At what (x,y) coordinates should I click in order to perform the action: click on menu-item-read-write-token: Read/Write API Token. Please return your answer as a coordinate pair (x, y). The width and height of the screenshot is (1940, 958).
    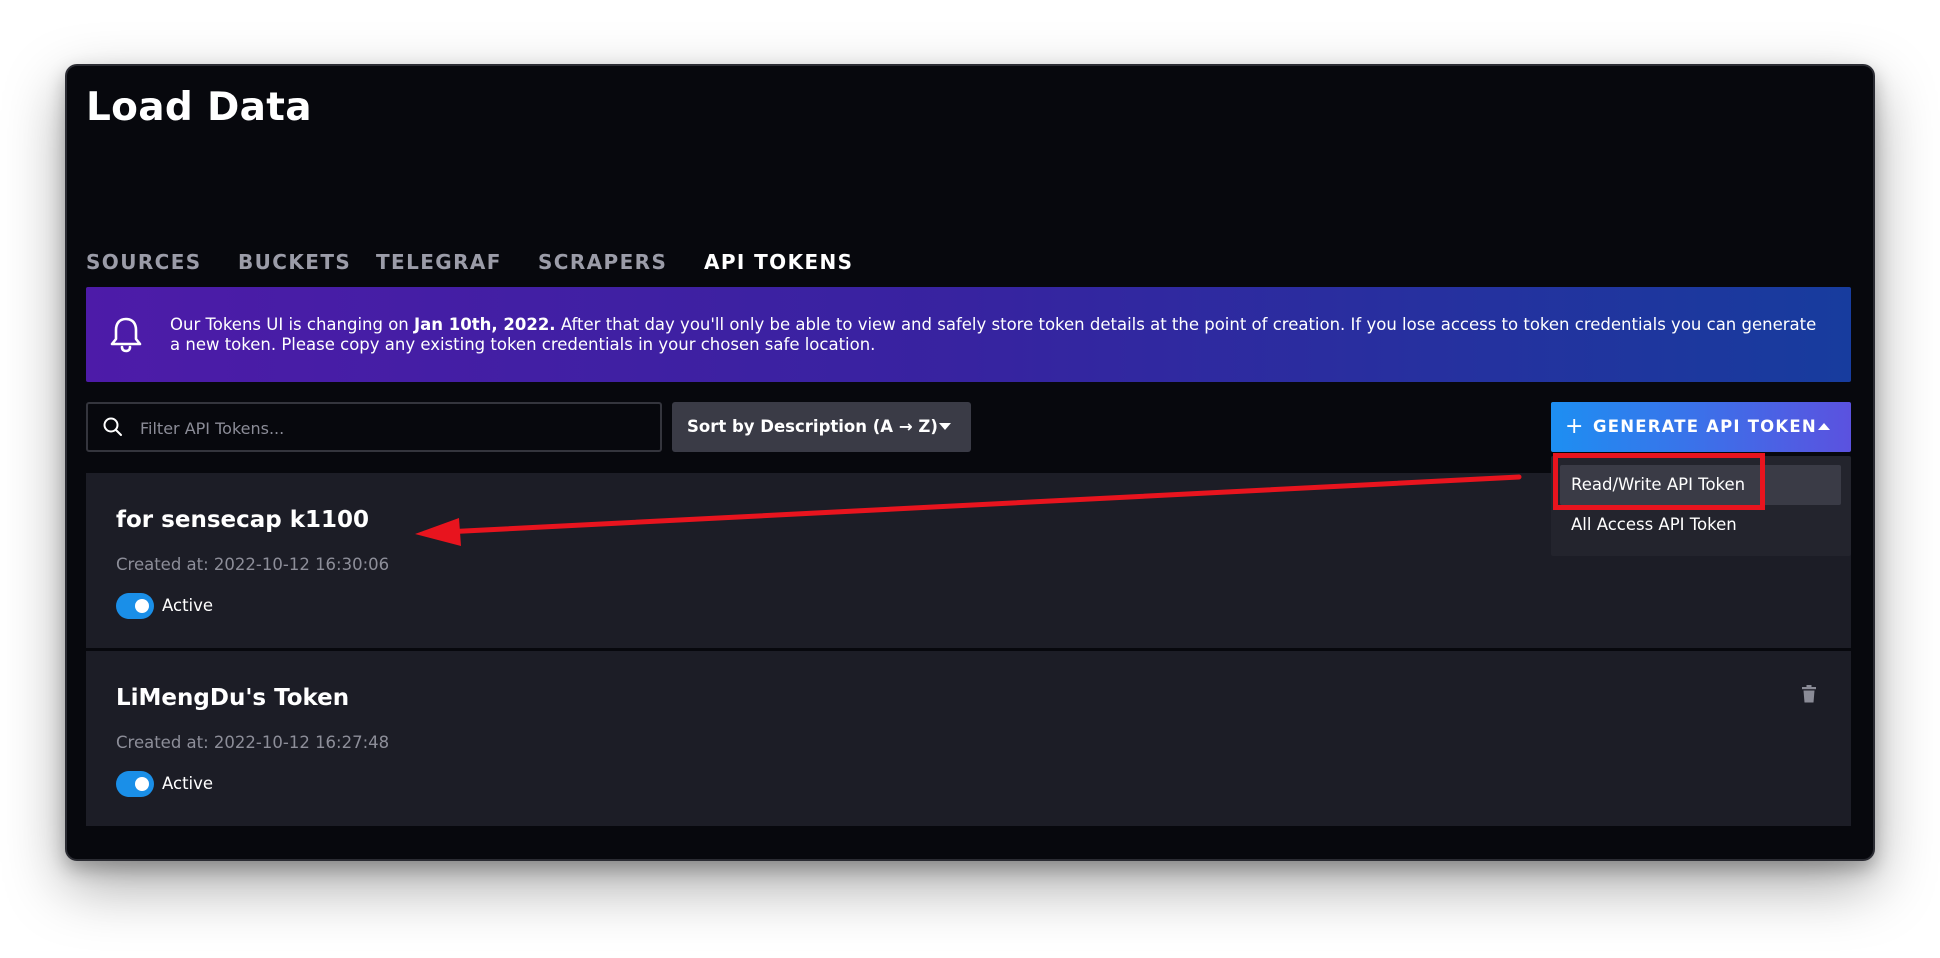
    Looking at the image, I should click on (1700, 485).